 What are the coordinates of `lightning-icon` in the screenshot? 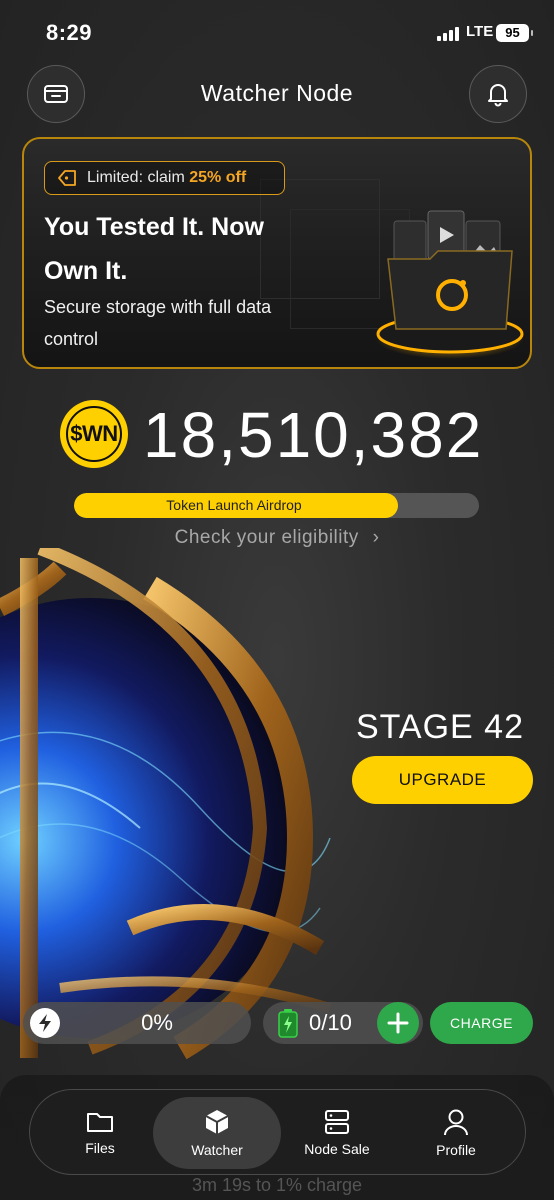 It's located at (45, 1023).